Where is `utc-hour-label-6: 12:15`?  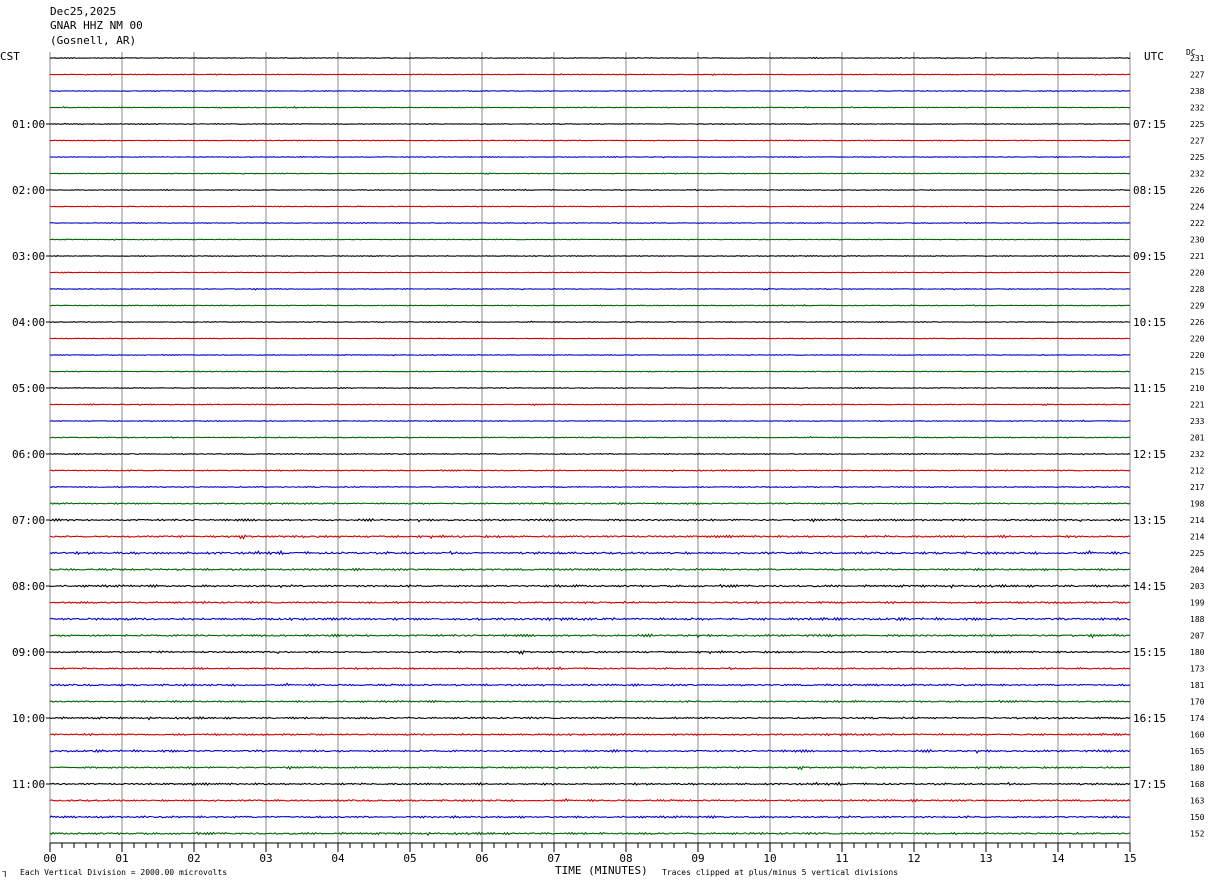 utc-hour-label-6: 12:15 is located at coordinates (1149, 454).